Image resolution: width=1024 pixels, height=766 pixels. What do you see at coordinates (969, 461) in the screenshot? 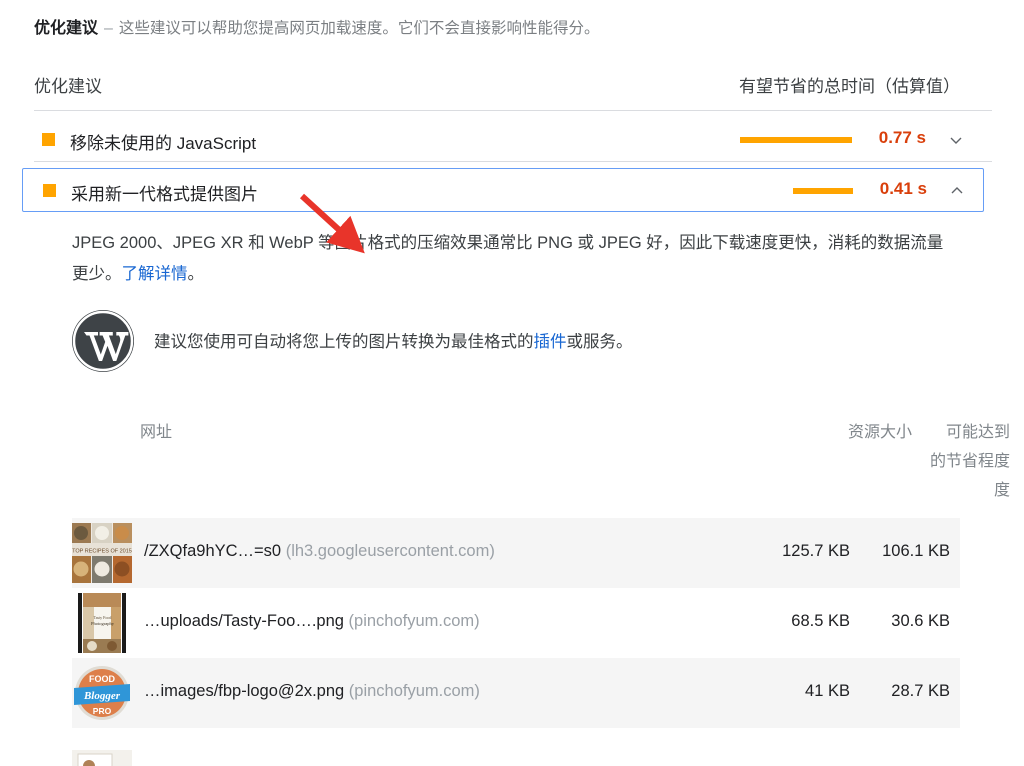
I see `resource-column-savings-line2: 的节省程度` at bounding box center [969, 461].